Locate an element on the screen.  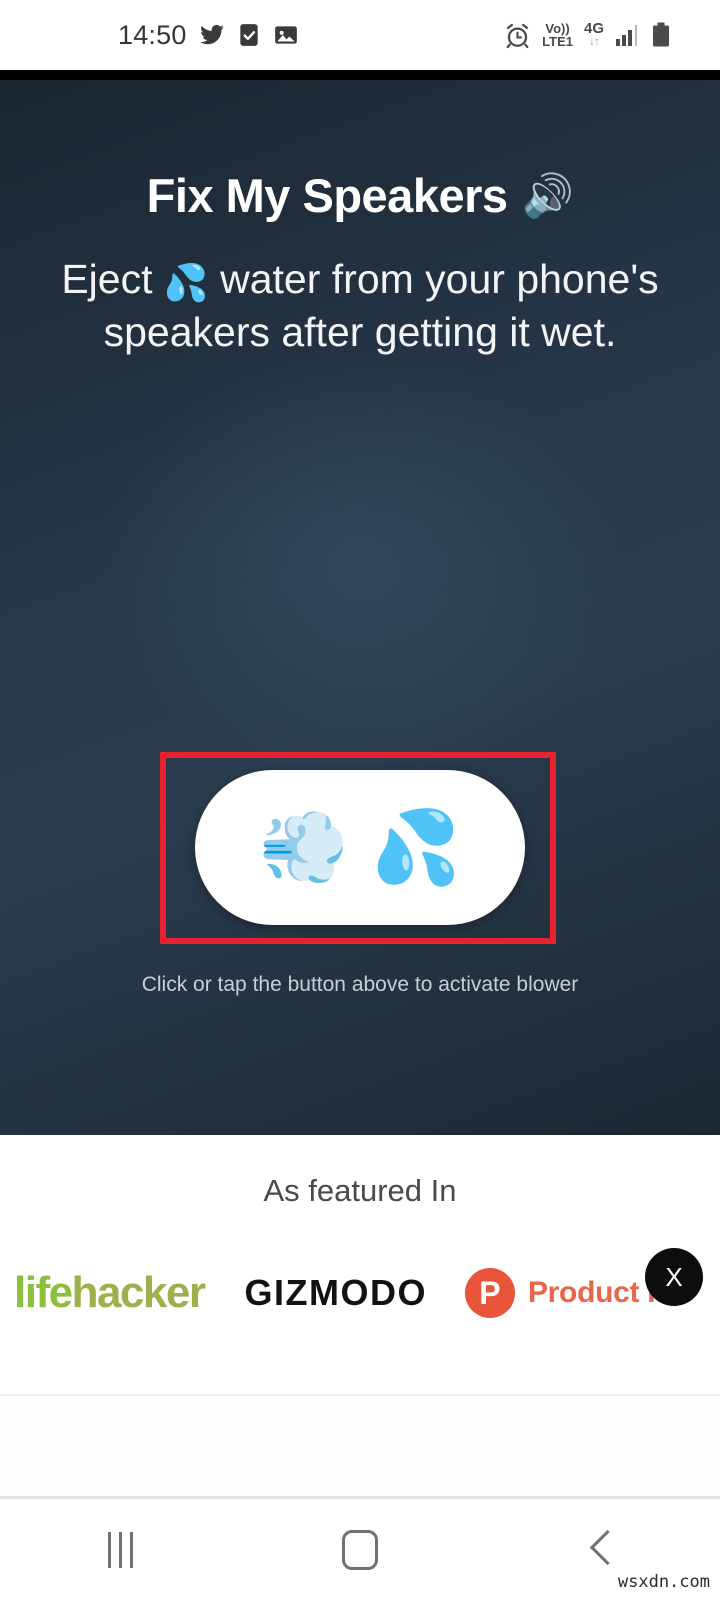
image-icon is located at coordinates (286, 35).